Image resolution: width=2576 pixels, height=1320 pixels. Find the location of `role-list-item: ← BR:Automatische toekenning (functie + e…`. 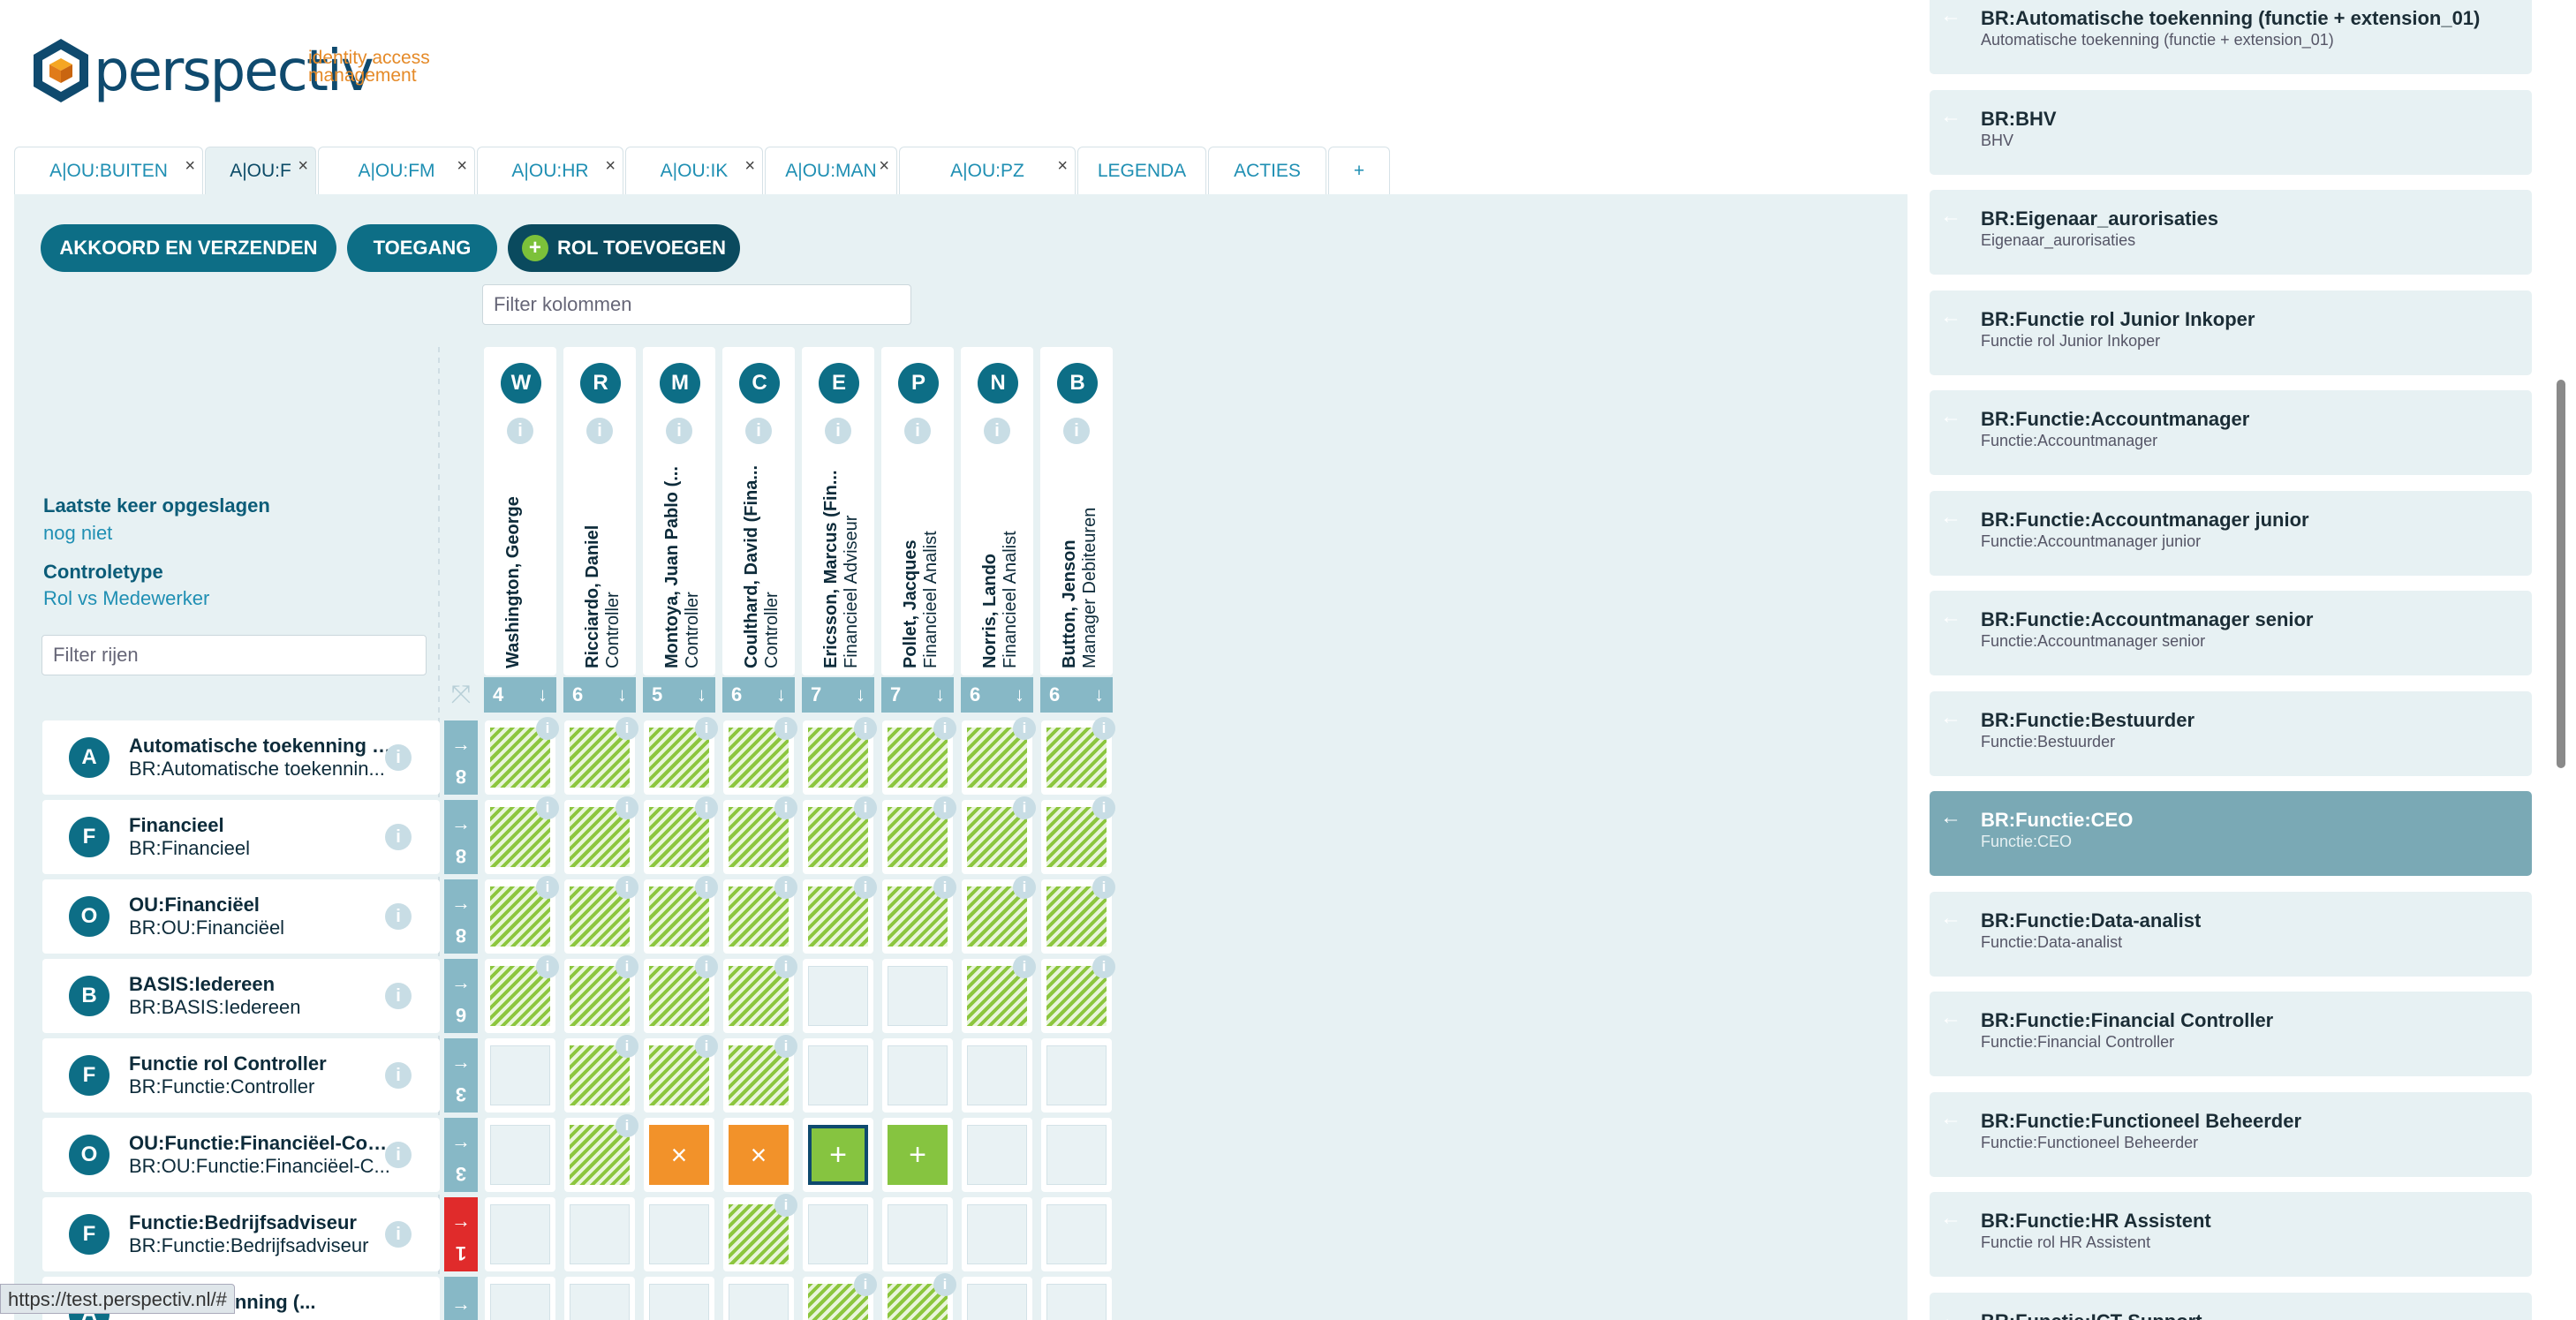

role-list-item: ← BR:Automatische toekenning (functie + e… is located at coordinates (2231, 37).